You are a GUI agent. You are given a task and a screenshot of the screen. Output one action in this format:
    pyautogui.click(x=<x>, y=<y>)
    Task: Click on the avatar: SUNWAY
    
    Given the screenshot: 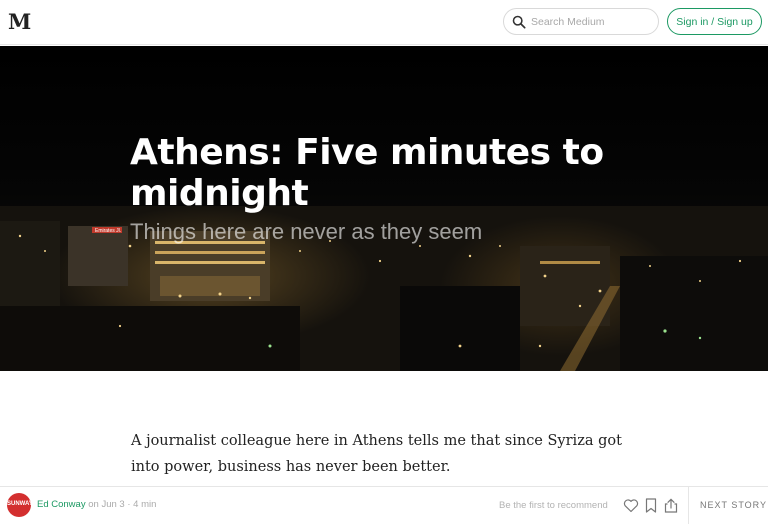 What is the action you would take?
    pyautogui.click(x=19, y=505)
    